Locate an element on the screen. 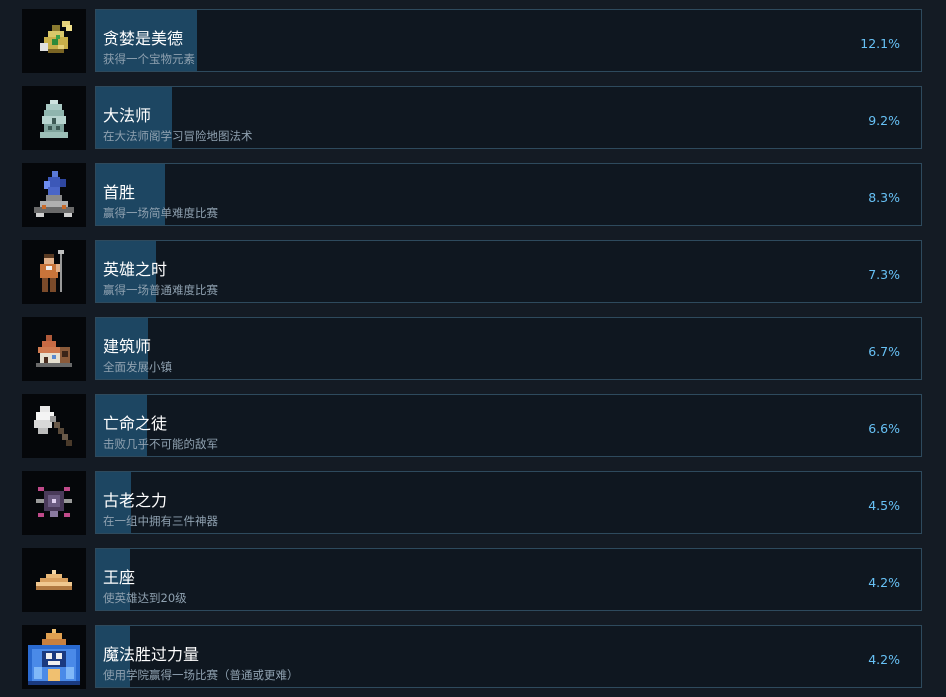 This screenshot has width=946, height=697. town-house-icon is located at coordinates (54, 349).